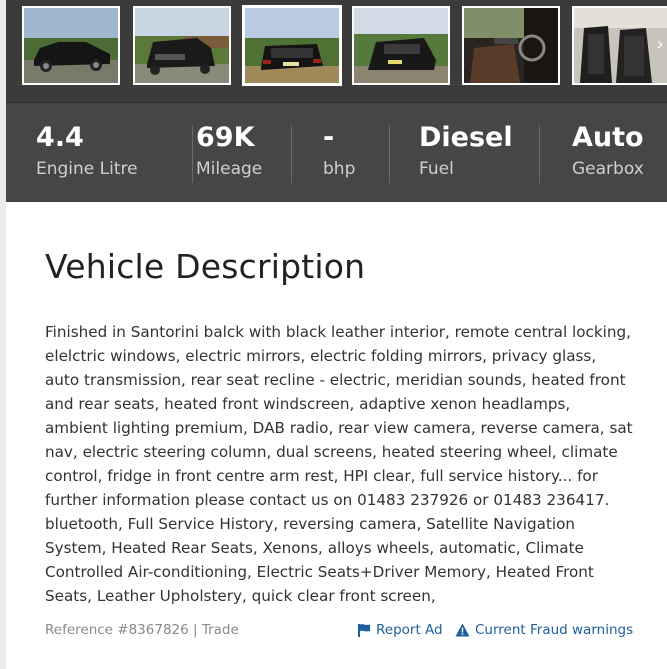  I want to click on spec-bhp-label: bhp, so click(339, 169).